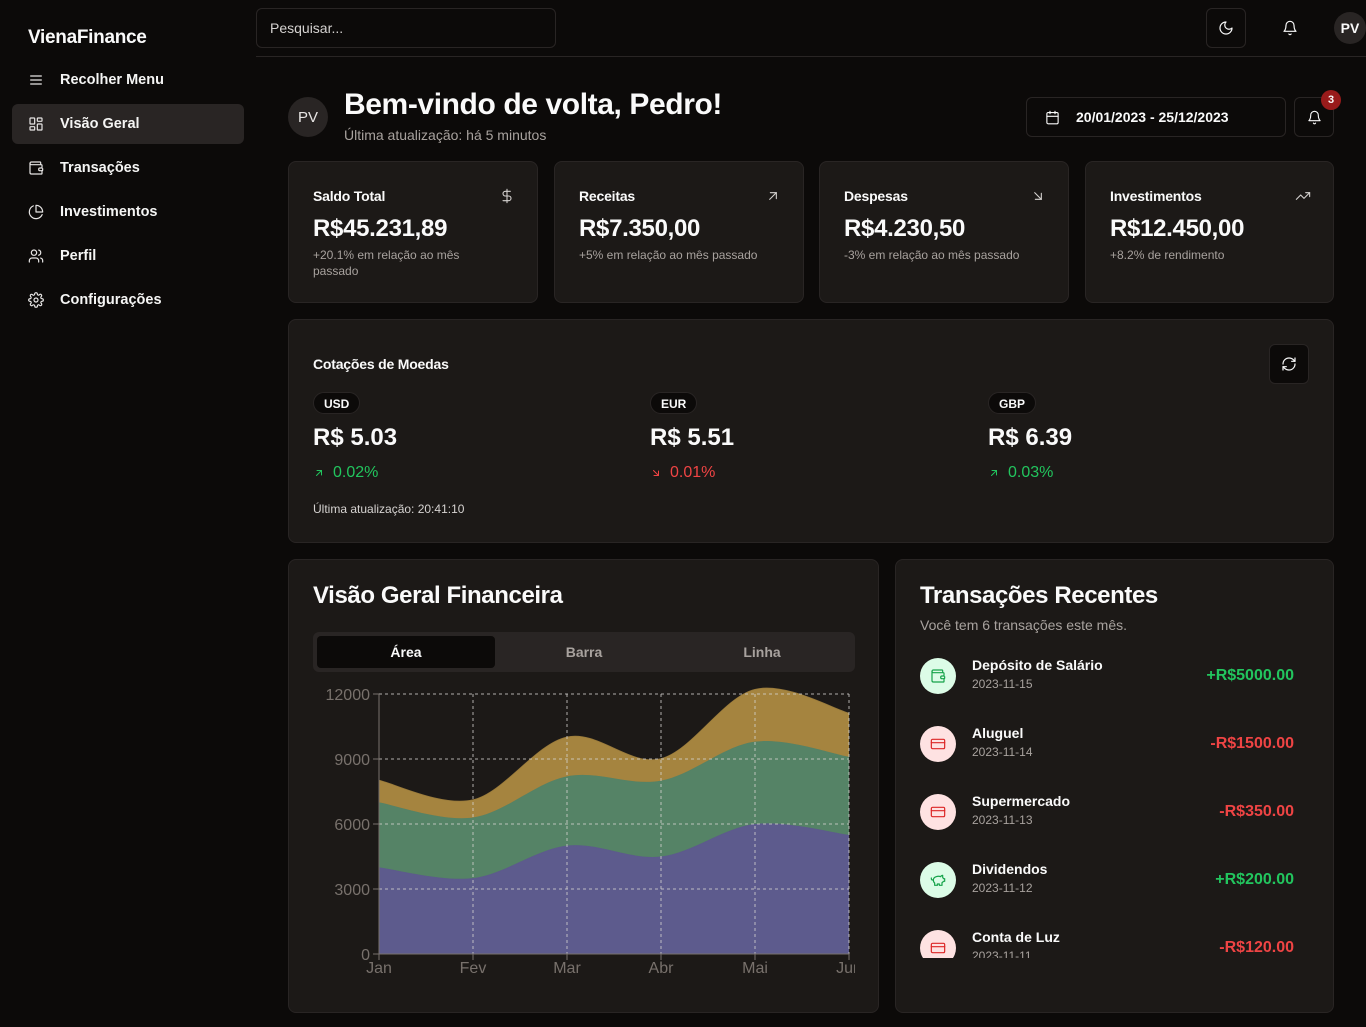 This screenshot has width=1366, height=1027. Describe the element at coordinates (100, 168) in the screenshot. I see `sidebar-item-label: Transações` at that location.